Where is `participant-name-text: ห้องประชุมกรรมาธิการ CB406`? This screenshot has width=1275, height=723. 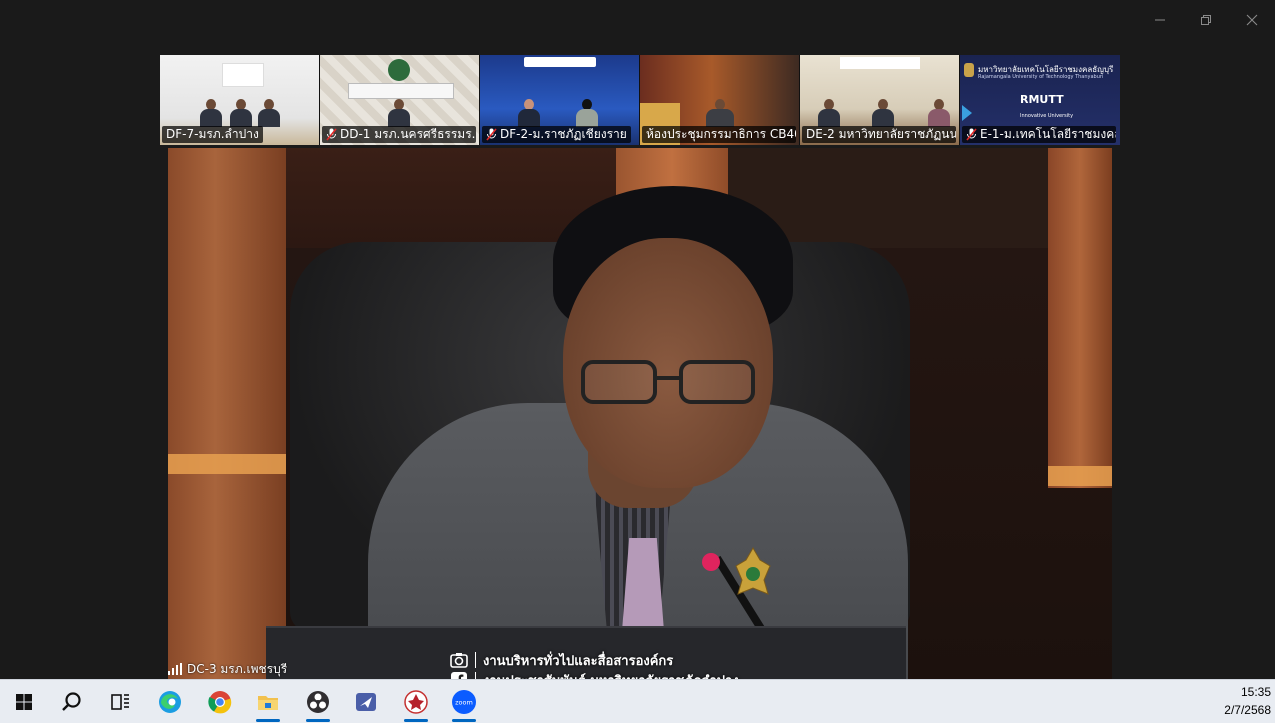 participant-name-text: ห้องประชุมกรรมาธิการ CB406 is located at coordinates (721, 134).